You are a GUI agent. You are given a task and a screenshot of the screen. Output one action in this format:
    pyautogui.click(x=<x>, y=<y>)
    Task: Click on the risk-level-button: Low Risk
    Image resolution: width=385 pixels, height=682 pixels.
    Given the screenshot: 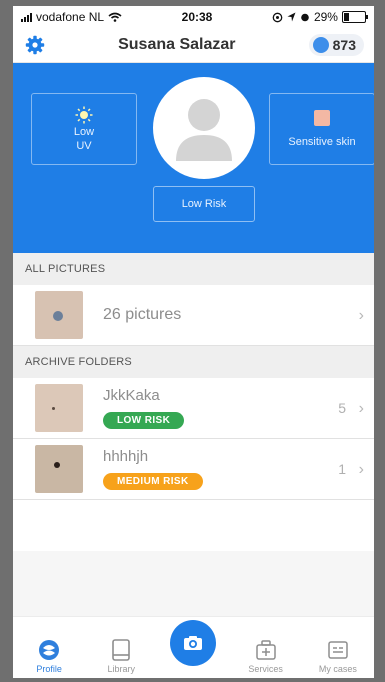 What is the action you would take?
    pyautogui.click(x=204, y=204)
    